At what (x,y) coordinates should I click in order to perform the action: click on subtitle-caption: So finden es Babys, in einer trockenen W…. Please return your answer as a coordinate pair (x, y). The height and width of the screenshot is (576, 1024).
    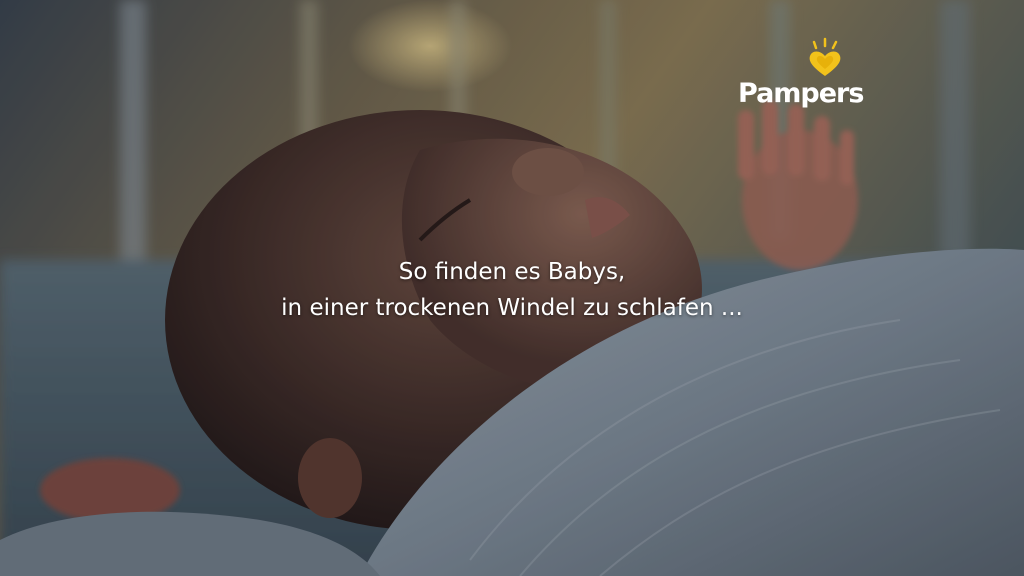
    Looking at the image, I should click on (512, 290).